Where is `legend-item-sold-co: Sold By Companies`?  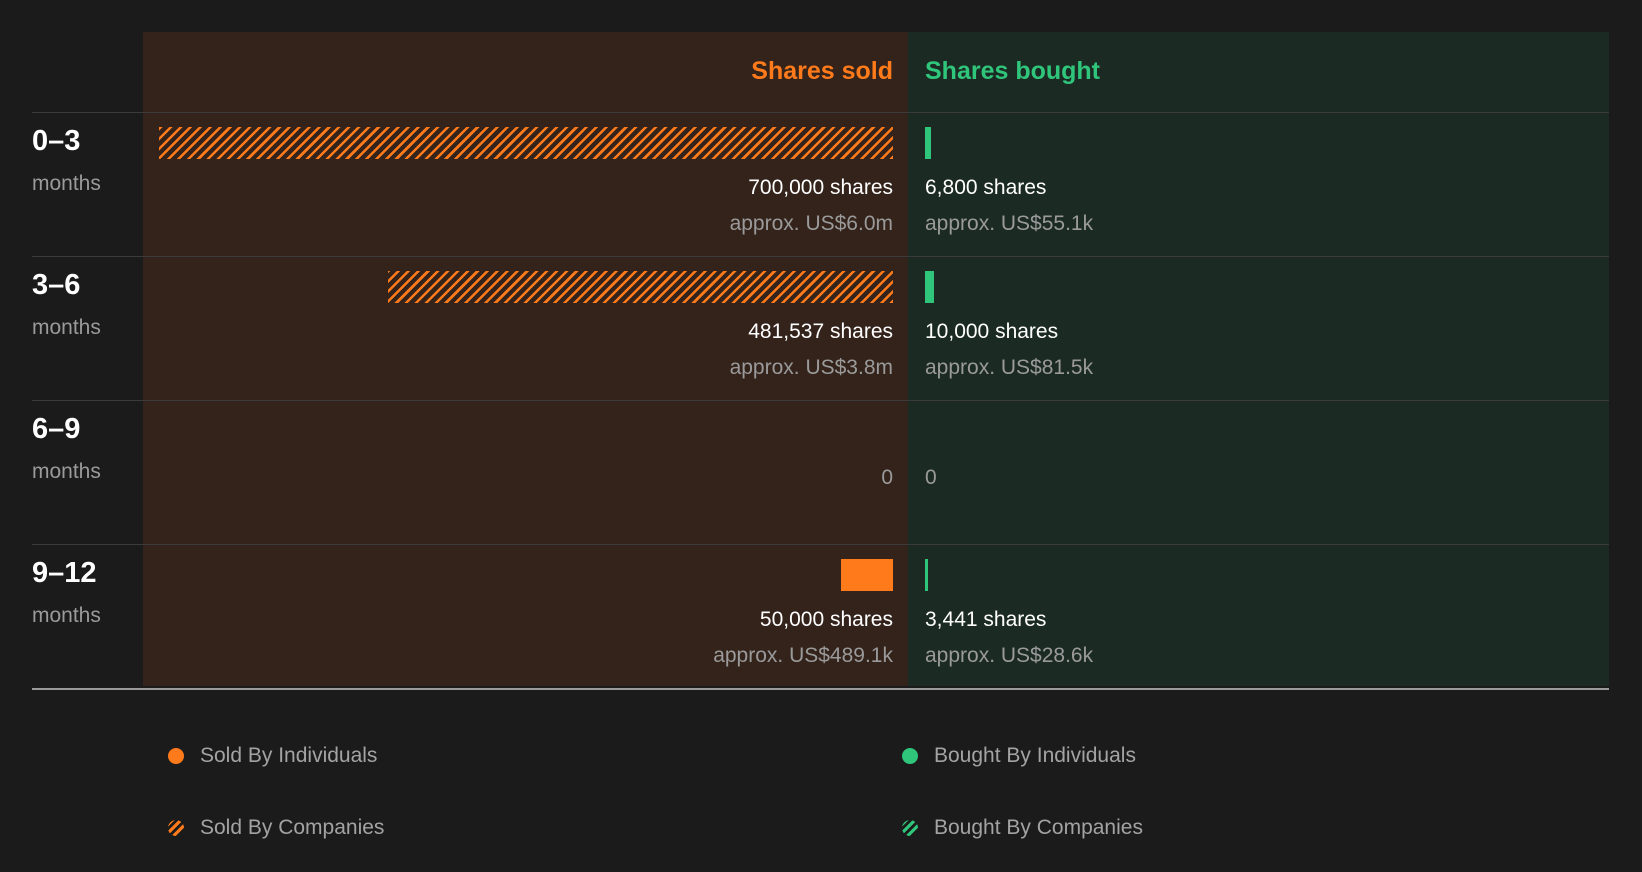
legend-item-sold-co: Sold By Companies is located at coordinates (276, 828).